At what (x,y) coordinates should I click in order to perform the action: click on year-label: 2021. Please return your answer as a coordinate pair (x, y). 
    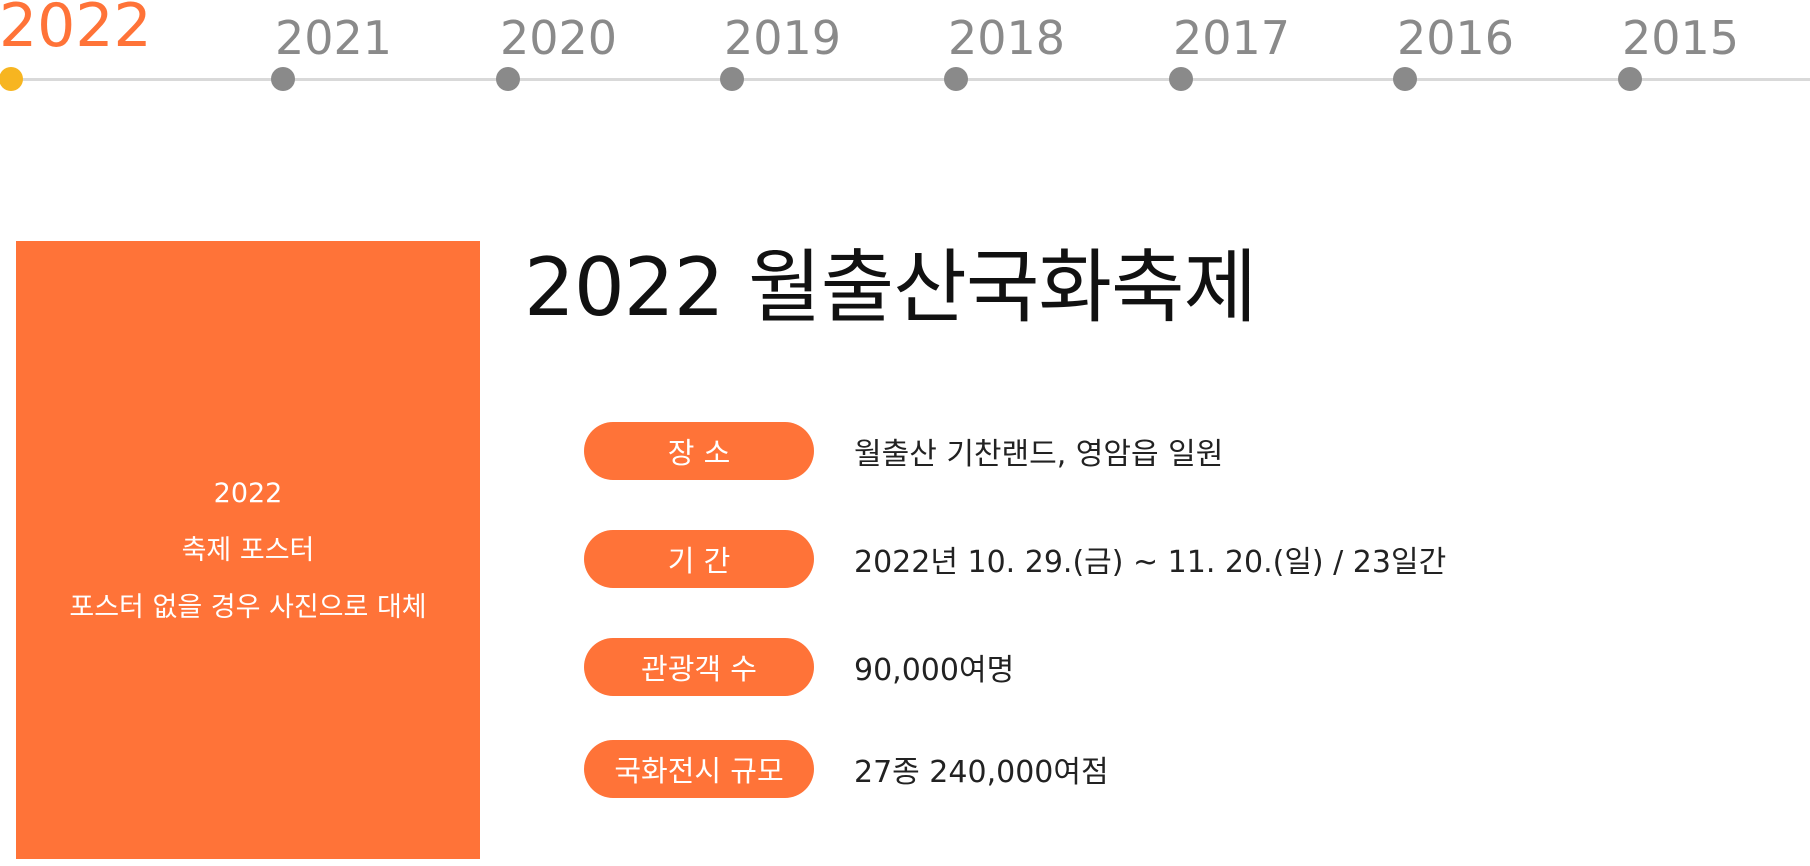
    Looking at the image, I should click on (334, 38).